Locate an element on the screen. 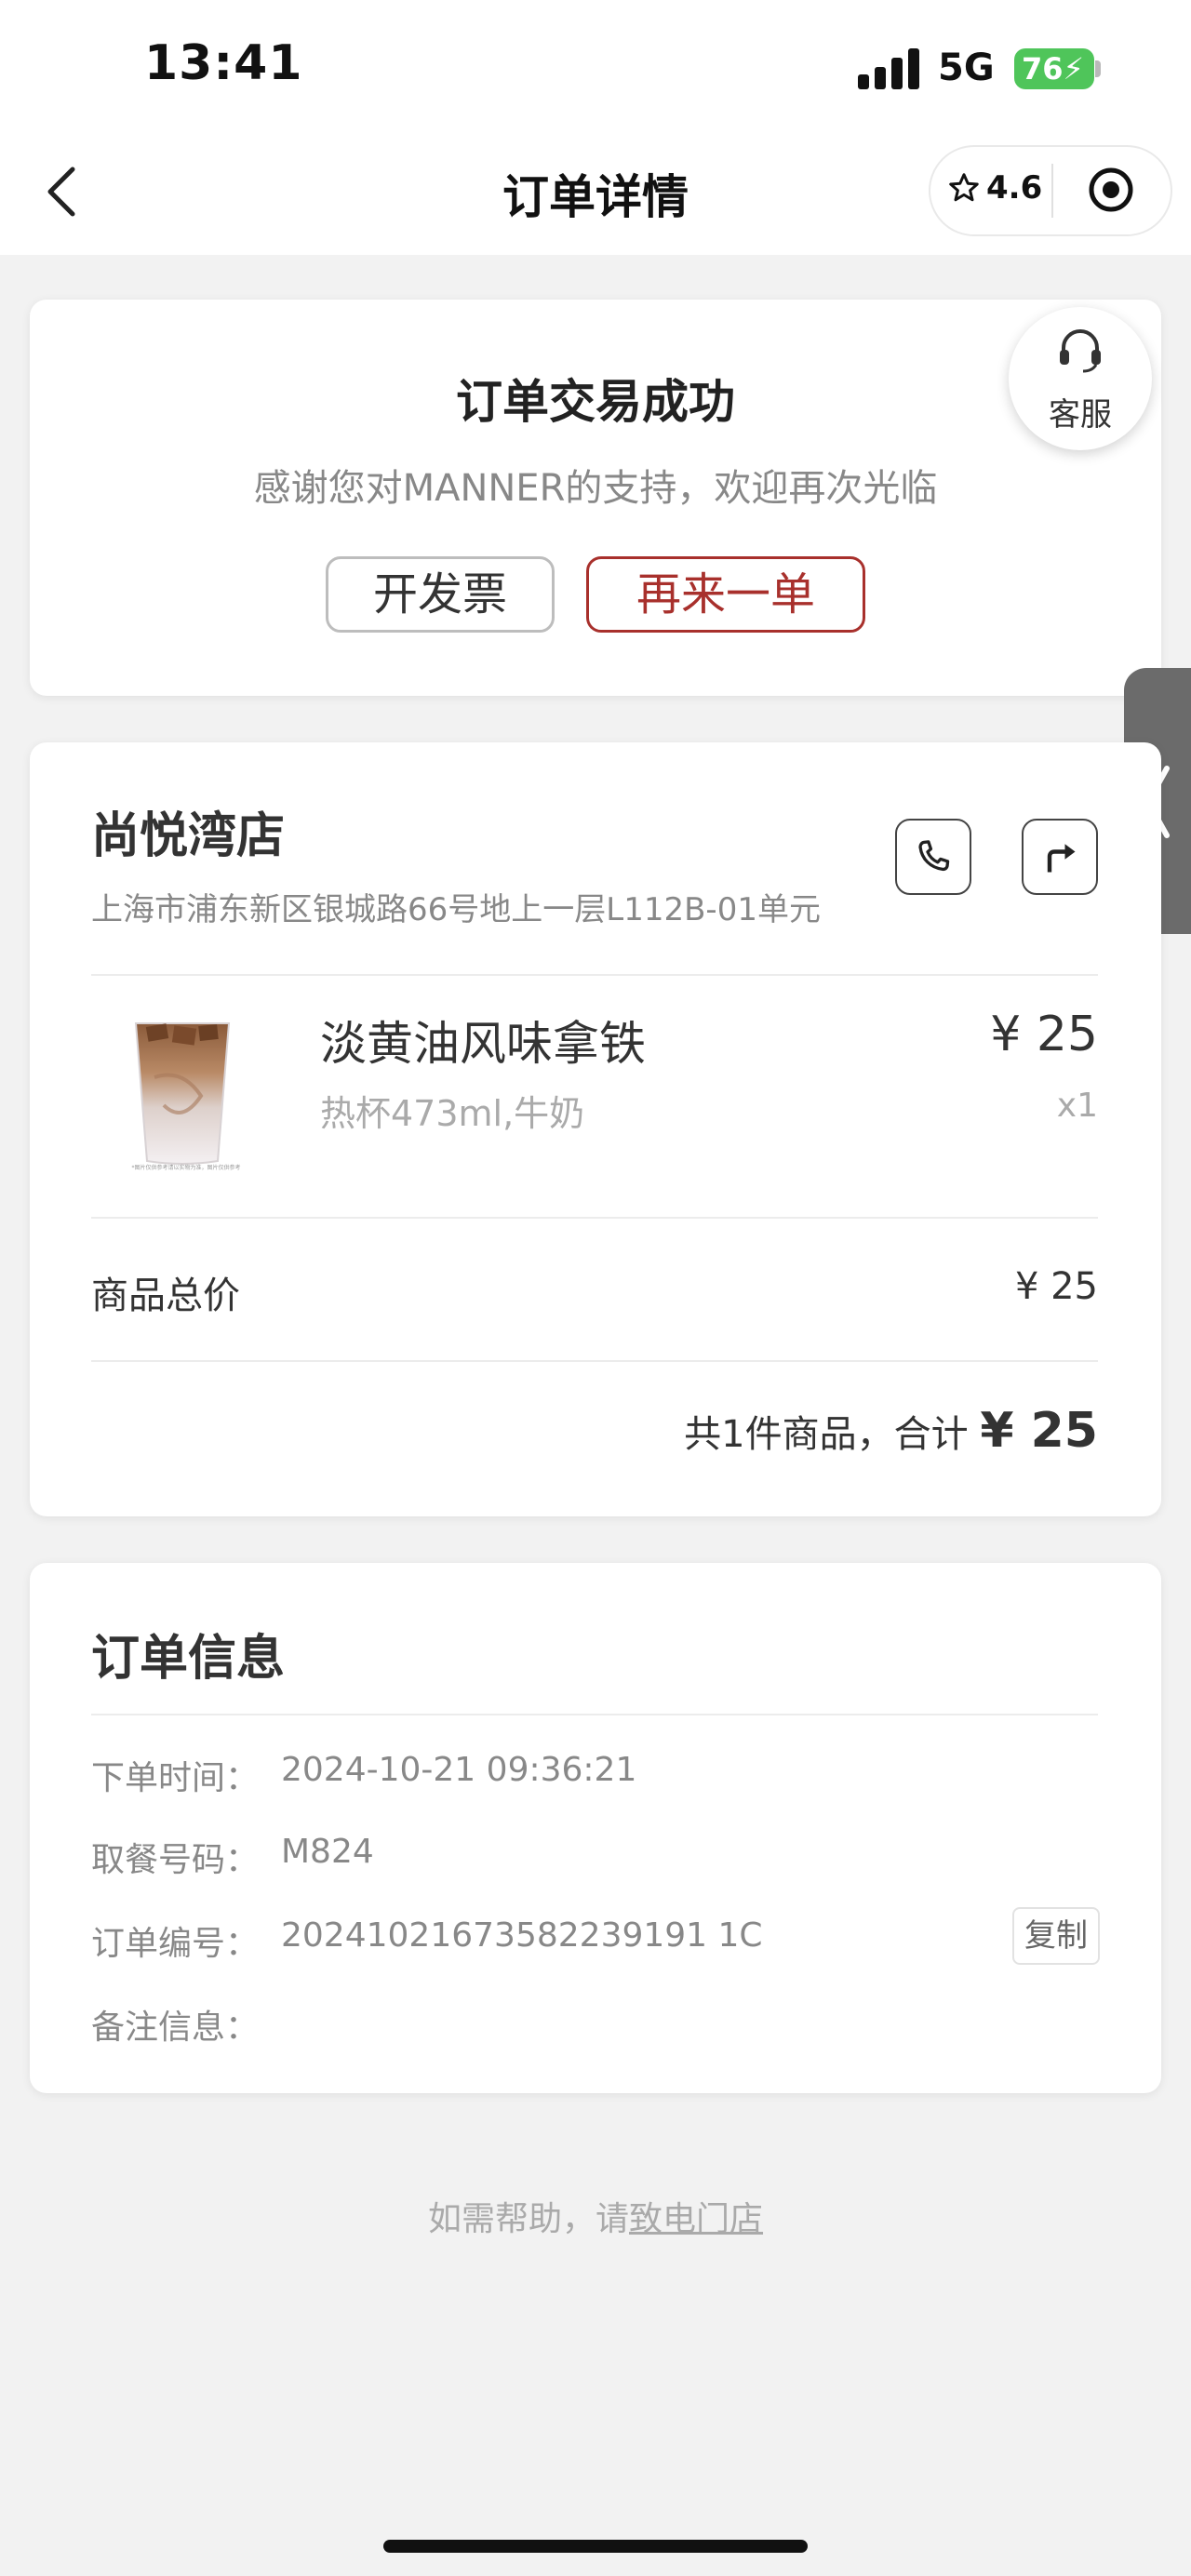 The height and width of the screenshot is (2576, 1191). reorder-button: 再来一单 is located at coordinates (725, 594).